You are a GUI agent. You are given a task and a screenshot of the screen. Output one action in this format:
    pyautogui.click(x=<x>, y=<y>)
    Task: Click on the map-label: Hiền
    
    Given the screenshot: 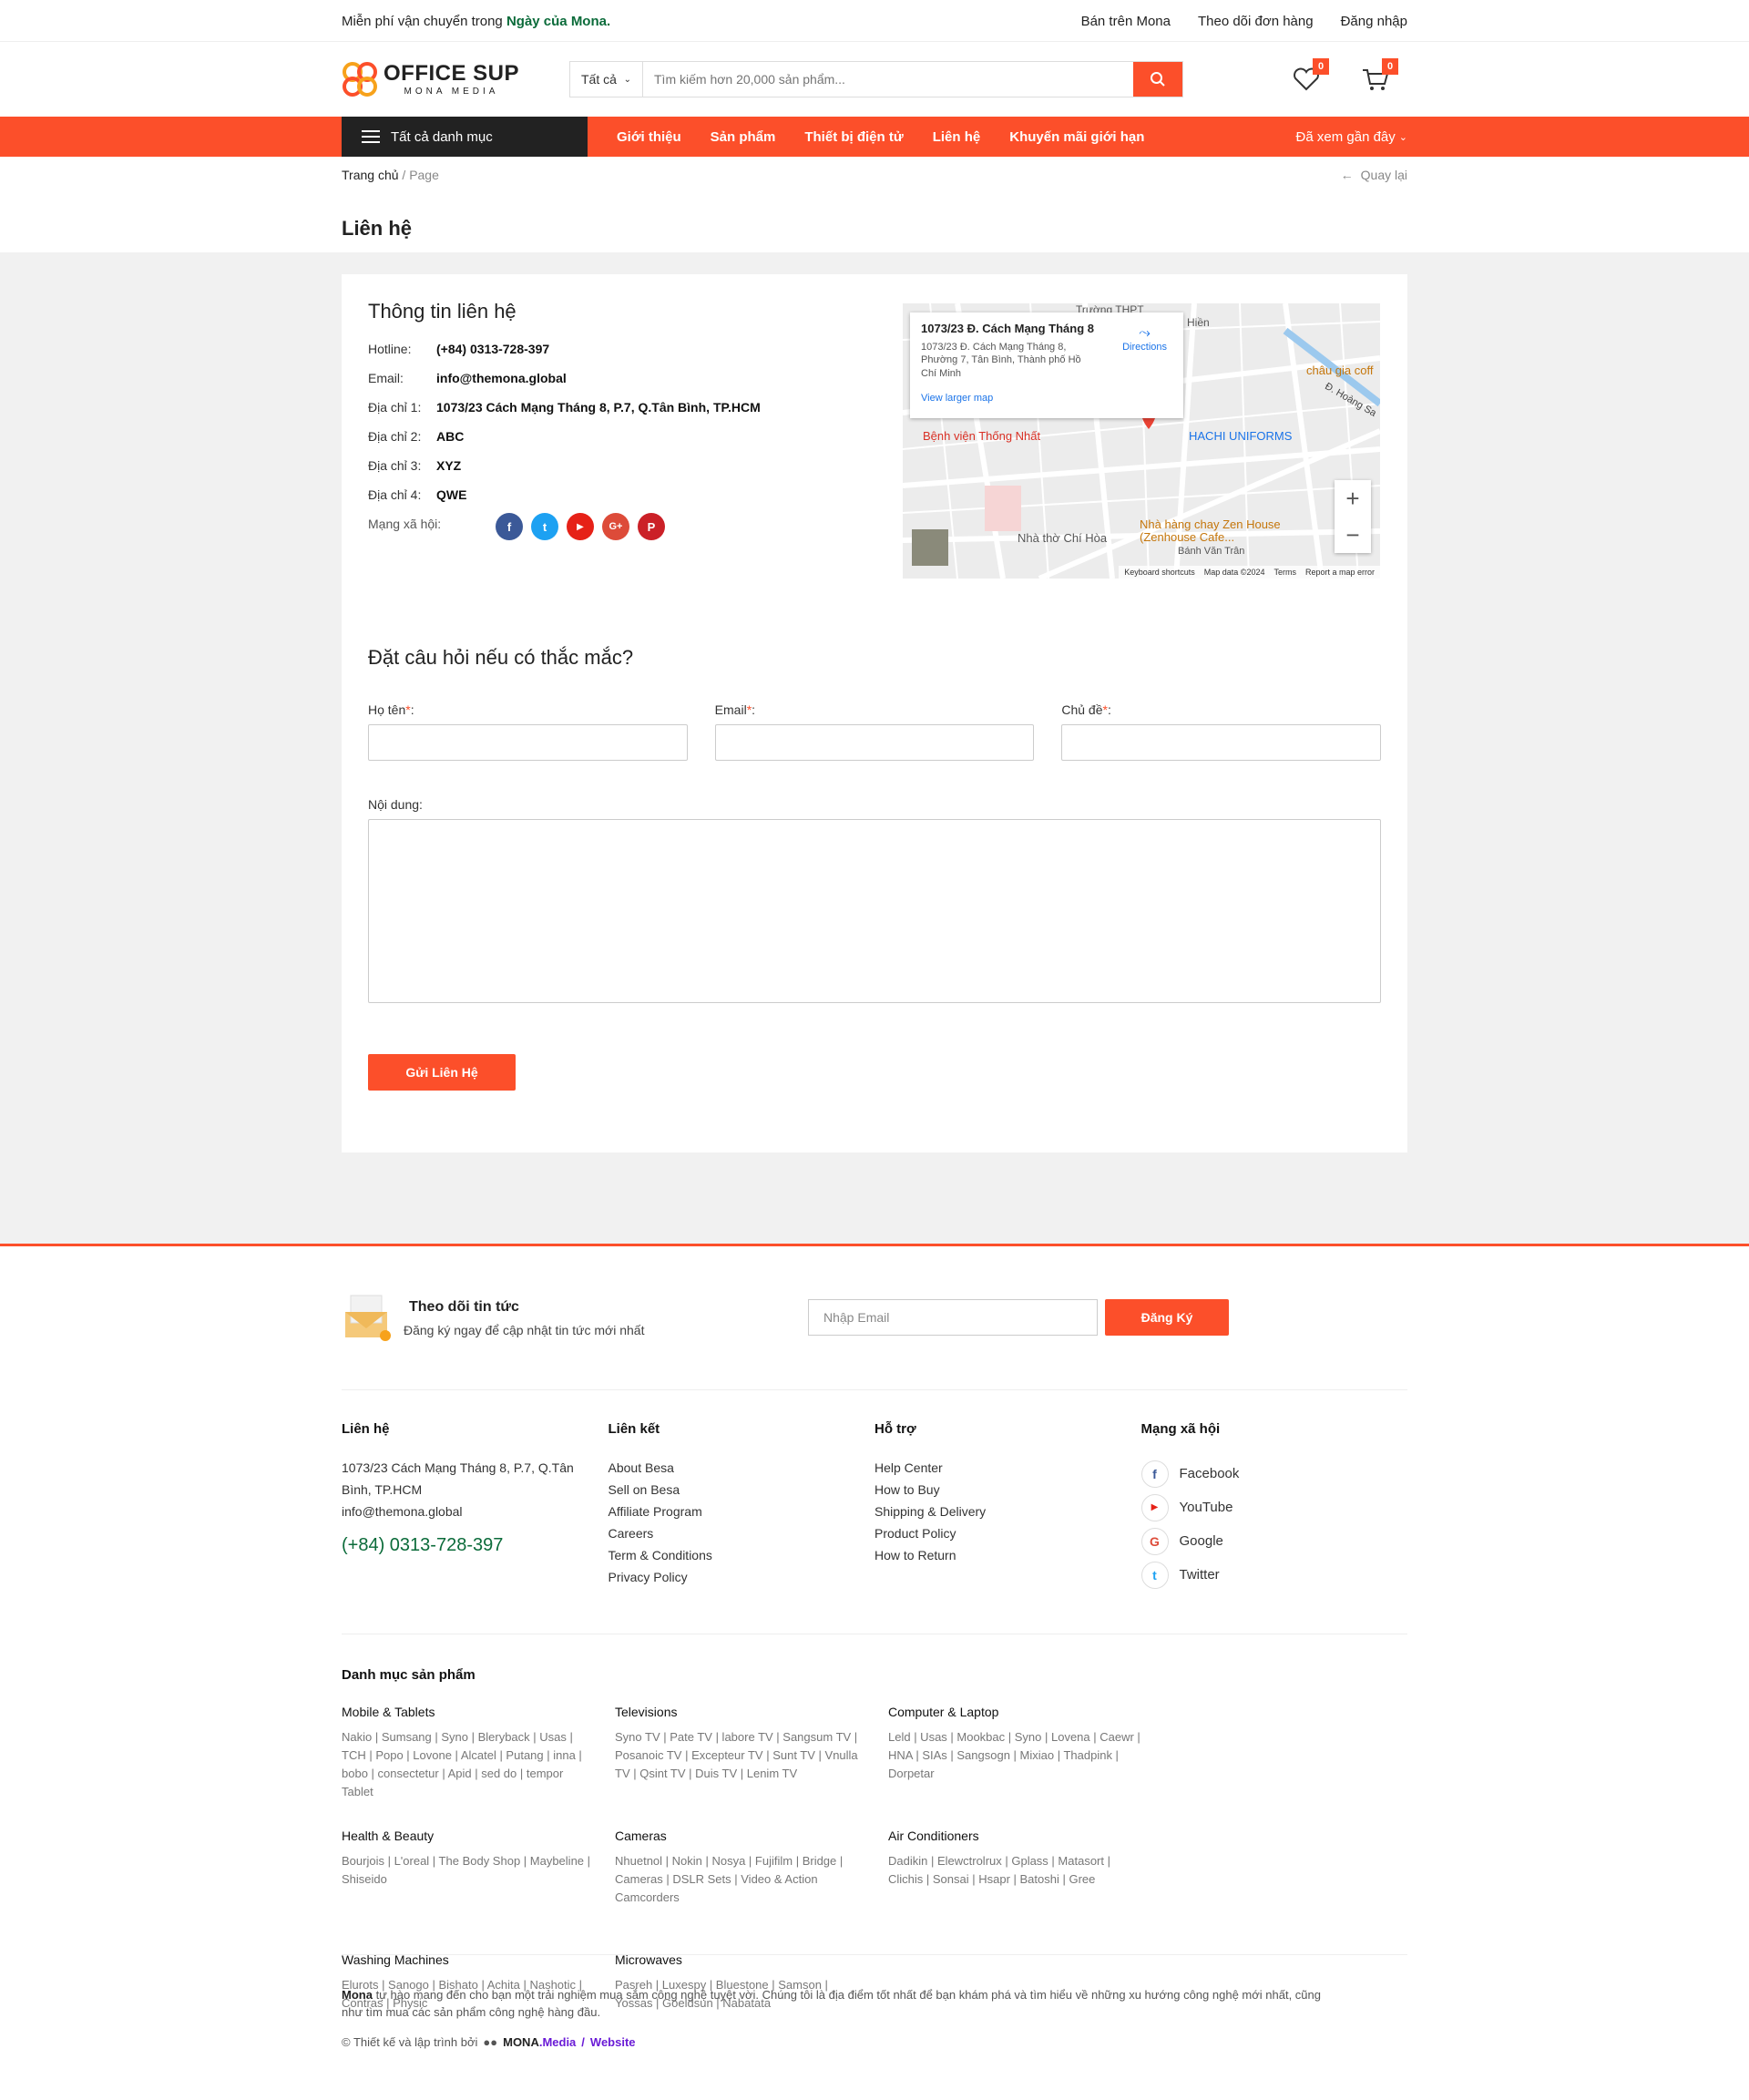 What is the action you would take?
    pyautogui.click(x=1198, y=323)
    